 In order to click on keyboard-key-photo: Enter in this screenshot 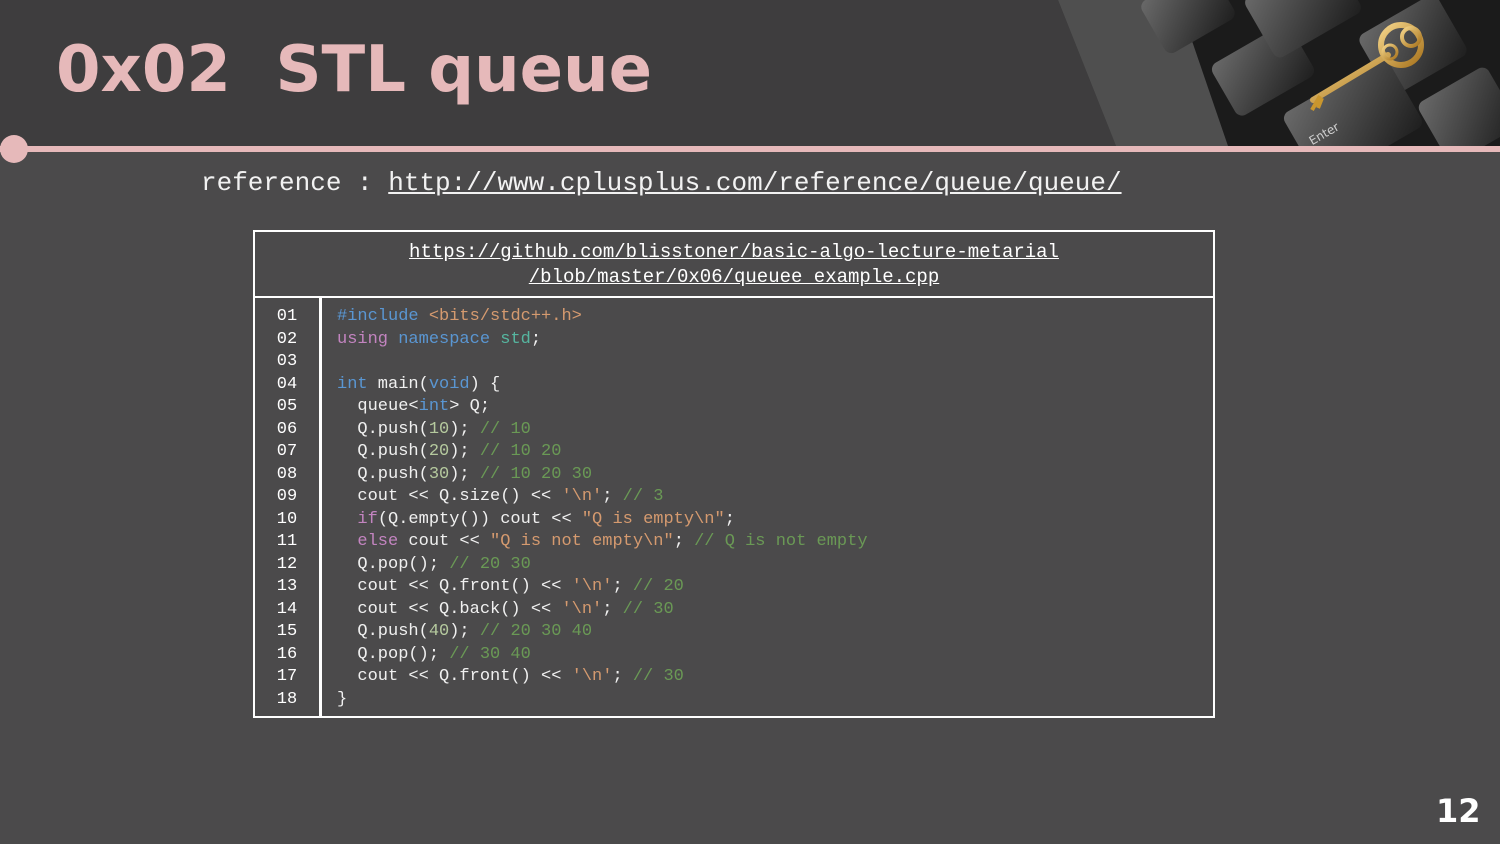, I will do `click(1279, 73)`.